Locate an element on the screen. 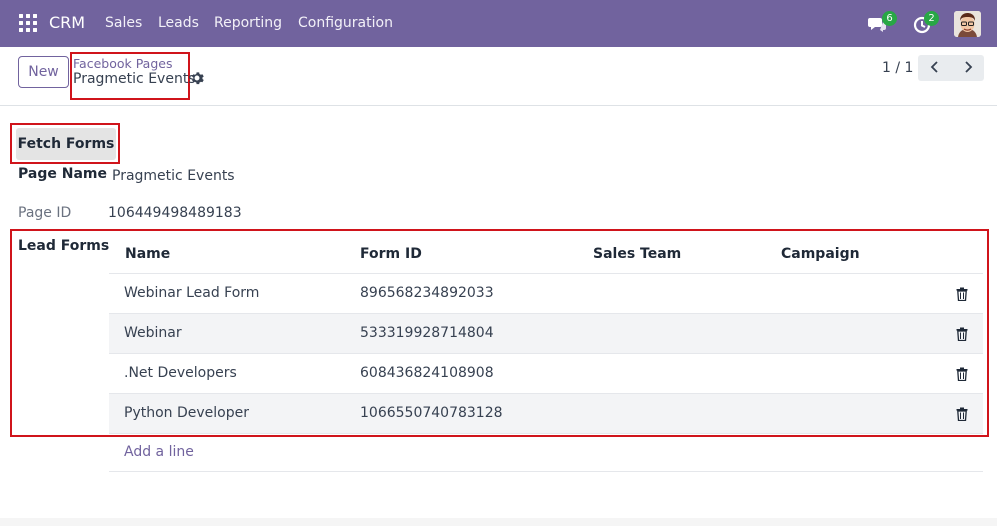 This screenshot has height=526, width=997. avatar-icon is located at coordinates (967, 24).